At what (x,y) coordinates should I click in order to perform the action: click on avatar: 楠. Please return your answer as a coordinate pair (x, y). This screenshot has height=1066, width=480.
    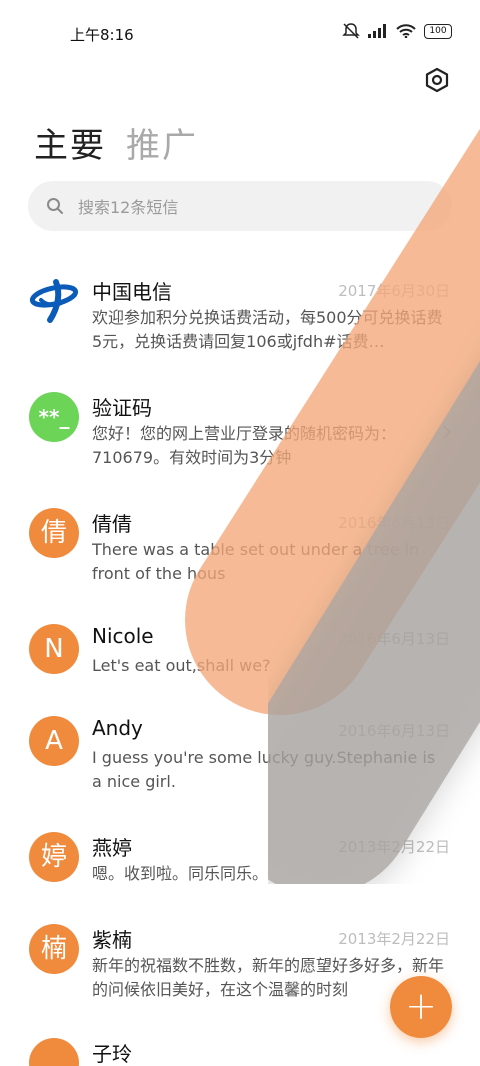
    Looking at the image, I should click on (54, 949).